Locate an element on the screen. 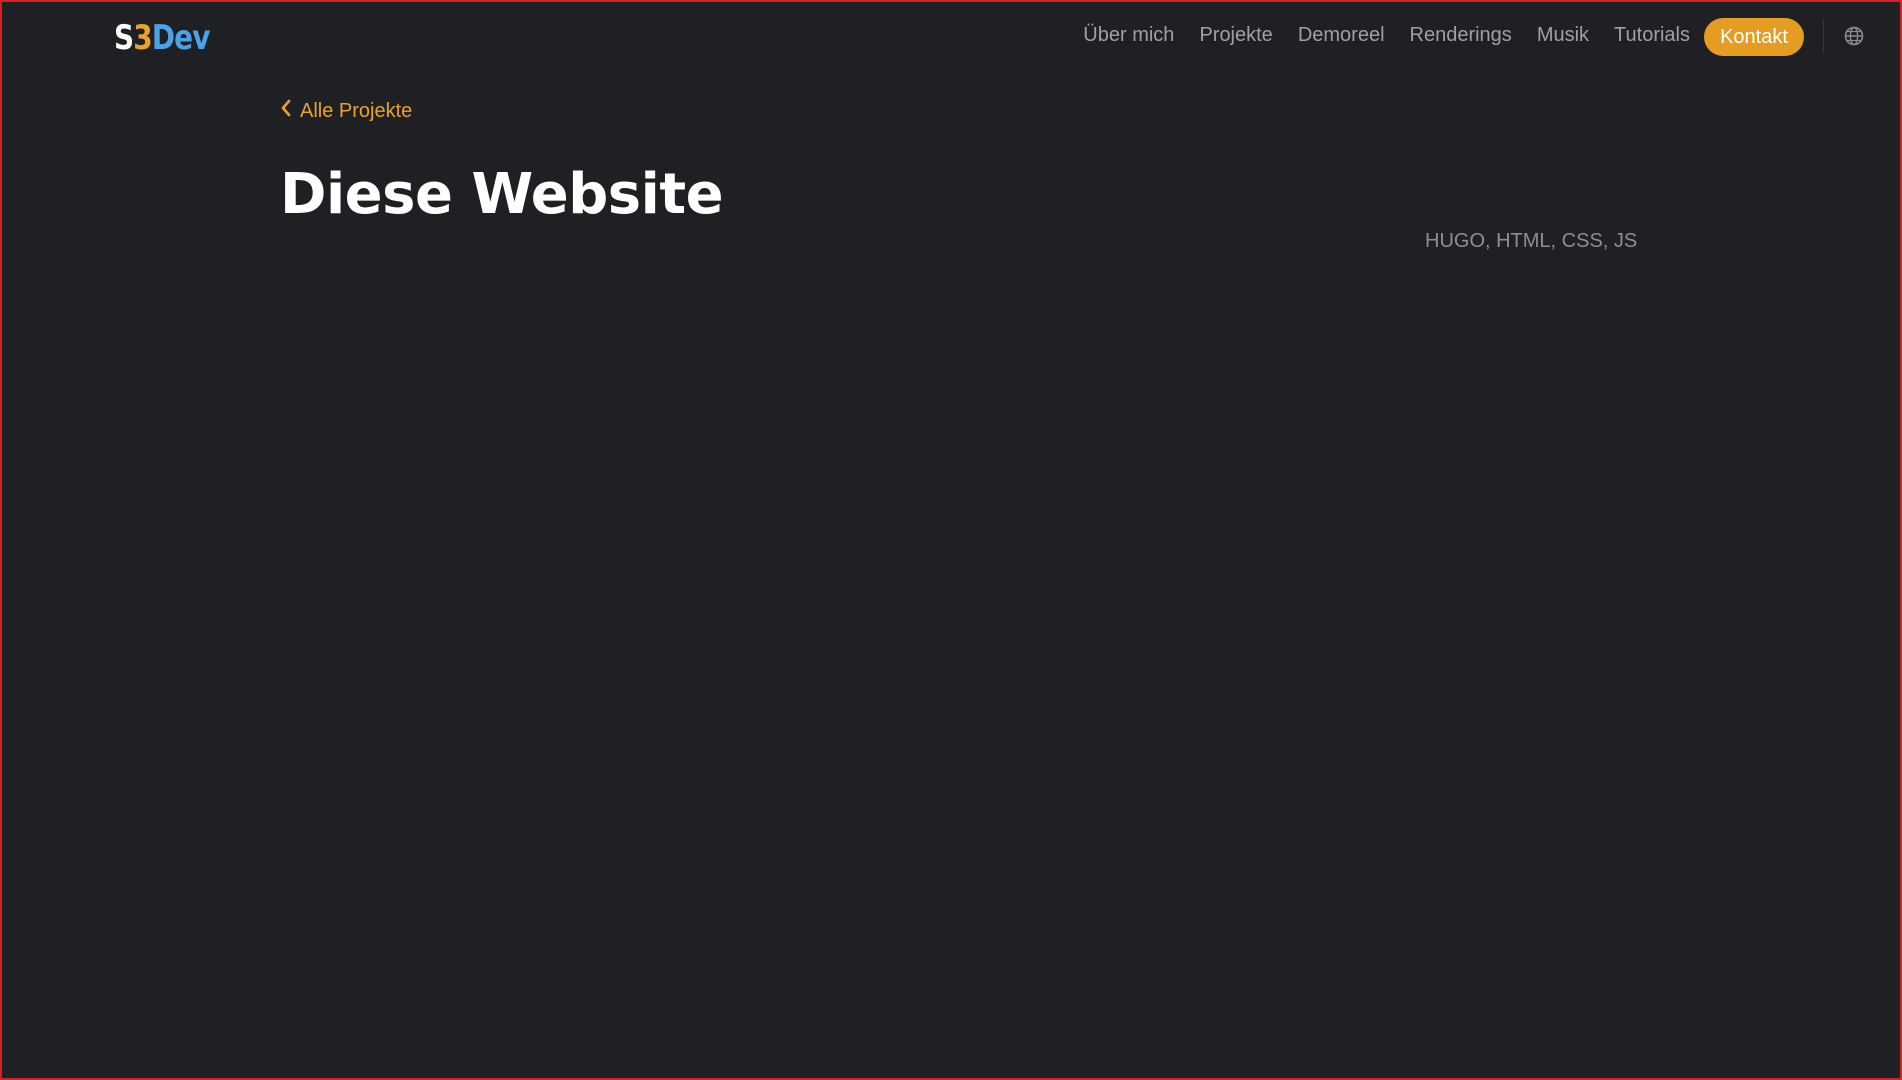  logo-3: 3 is located at coordinates (142, 38).